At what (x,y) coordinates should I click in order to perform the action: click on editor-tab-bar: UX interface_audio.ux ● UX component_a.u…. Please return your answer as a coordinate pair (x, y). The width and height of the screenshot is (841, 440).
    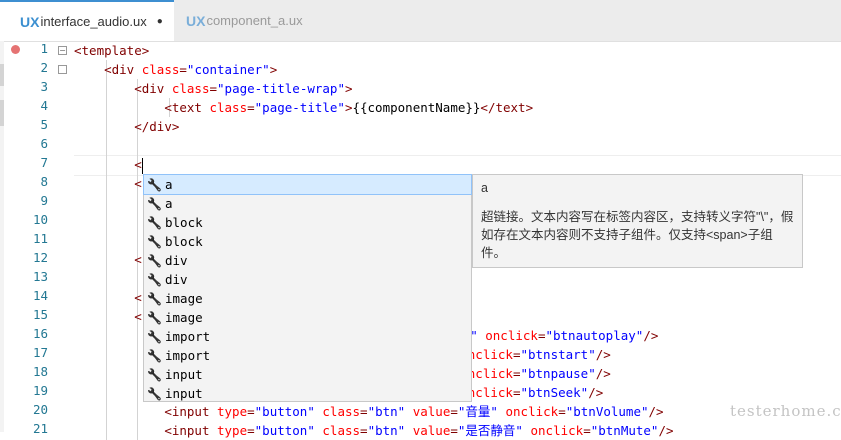
    Looking at the image, I should click on (420, 21).